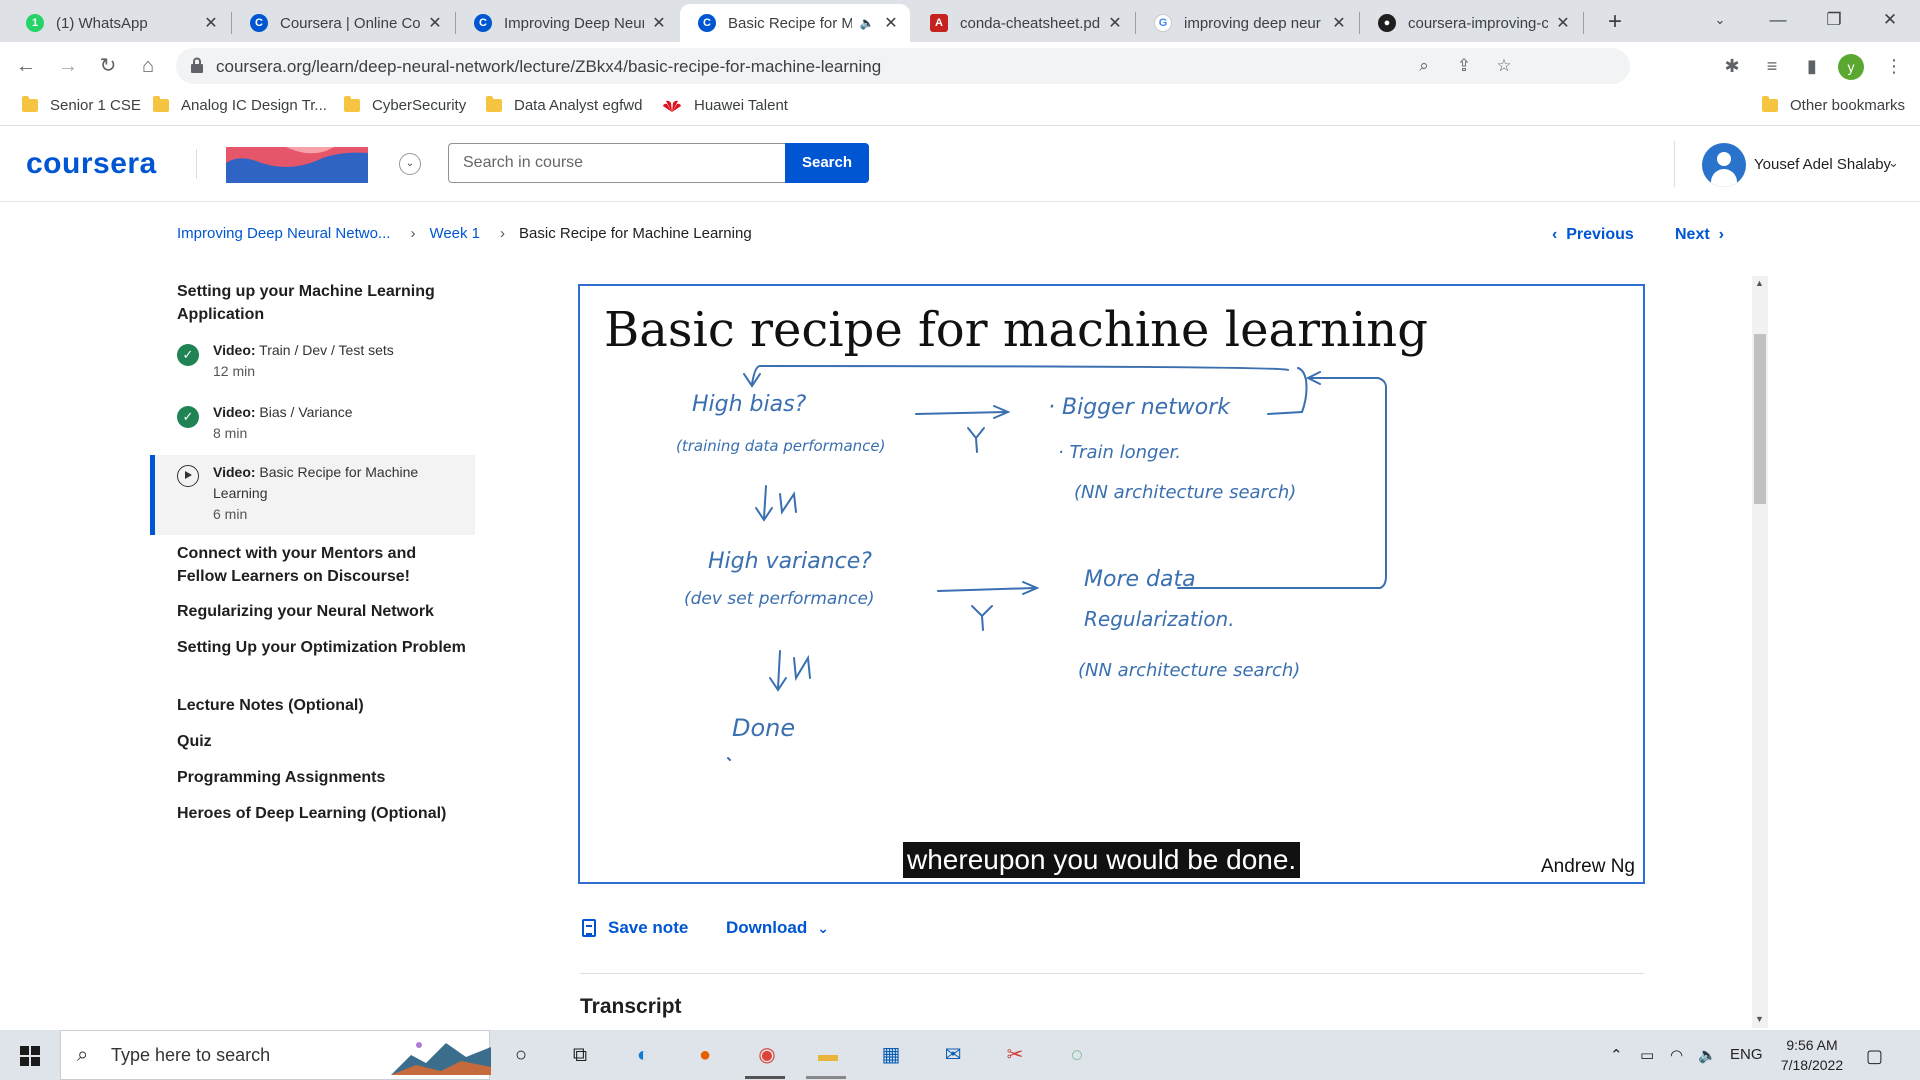 This screenshot has width=1920, height=1080. I want to click on sidebar-section-programming: Programming Assignments, so click(322, 777).